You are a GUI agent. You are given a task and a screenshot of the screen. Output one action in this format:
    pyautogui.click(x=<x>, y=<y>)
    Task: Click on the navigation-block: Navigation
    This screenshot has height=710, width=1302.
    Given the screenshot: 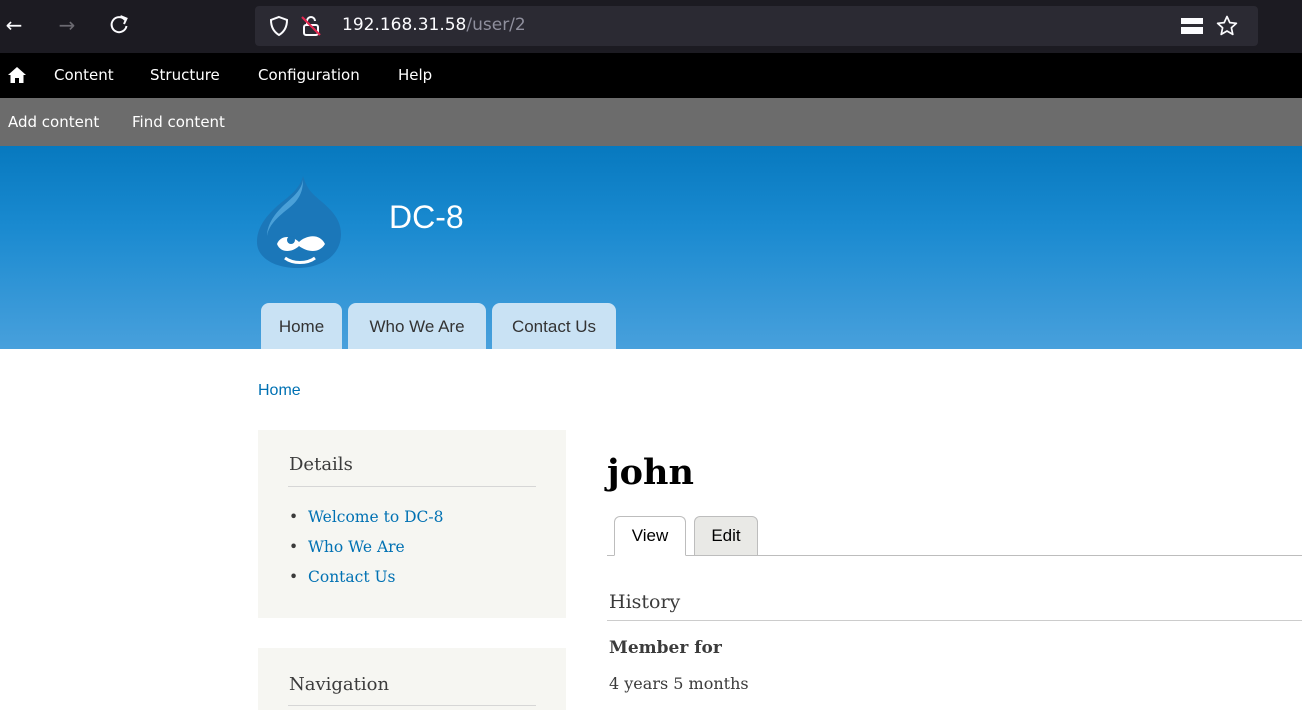 What is the action you would take?
    pyautogui.click(x=412, y=679)
    